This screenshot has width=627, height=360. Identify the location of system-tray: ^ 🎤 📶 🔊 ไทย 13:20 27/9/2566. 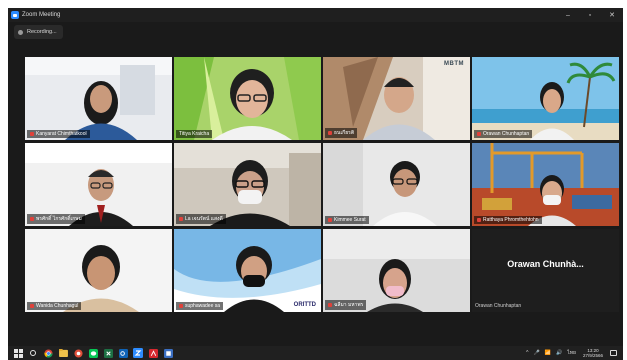
(569, 353).